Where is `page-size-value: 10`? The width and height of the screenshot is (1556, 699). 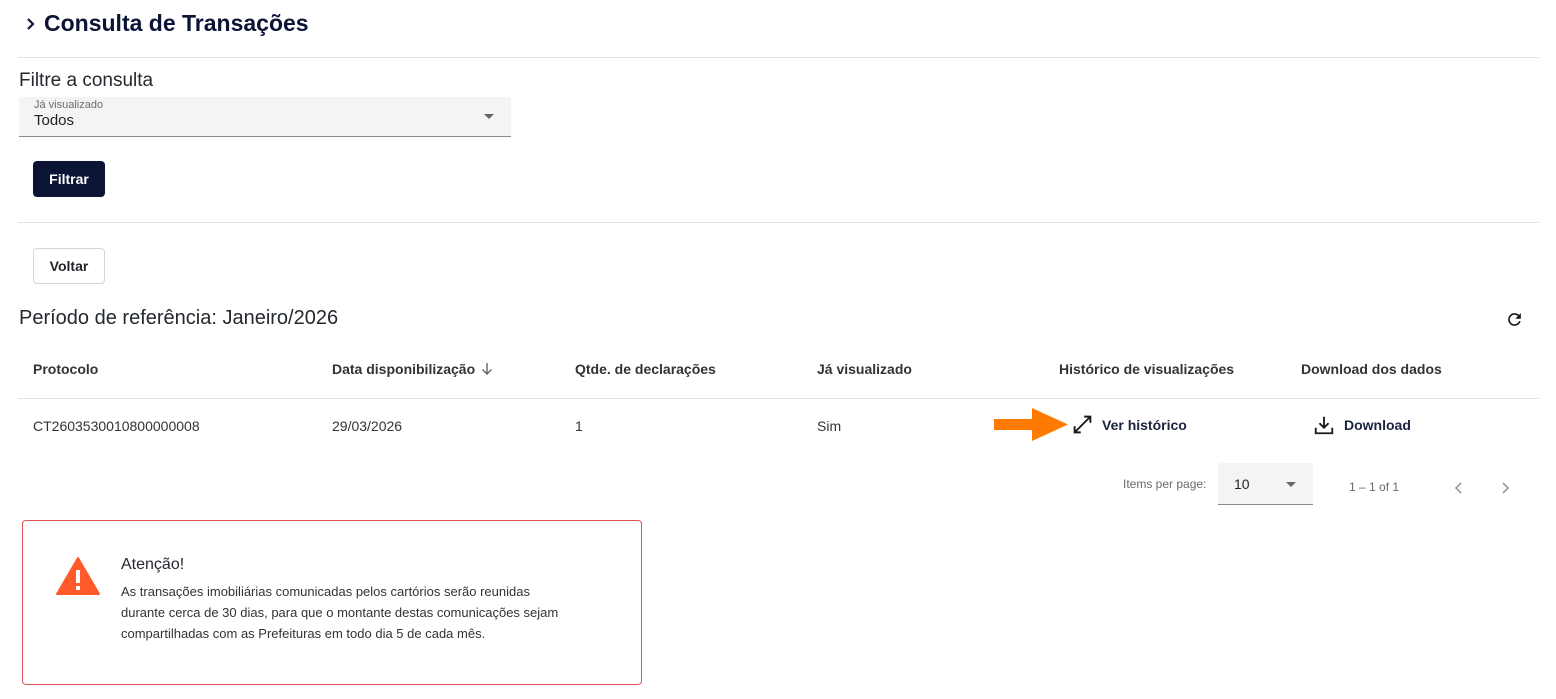 page-size-value: 10 is located at coordinates (1242, 484).